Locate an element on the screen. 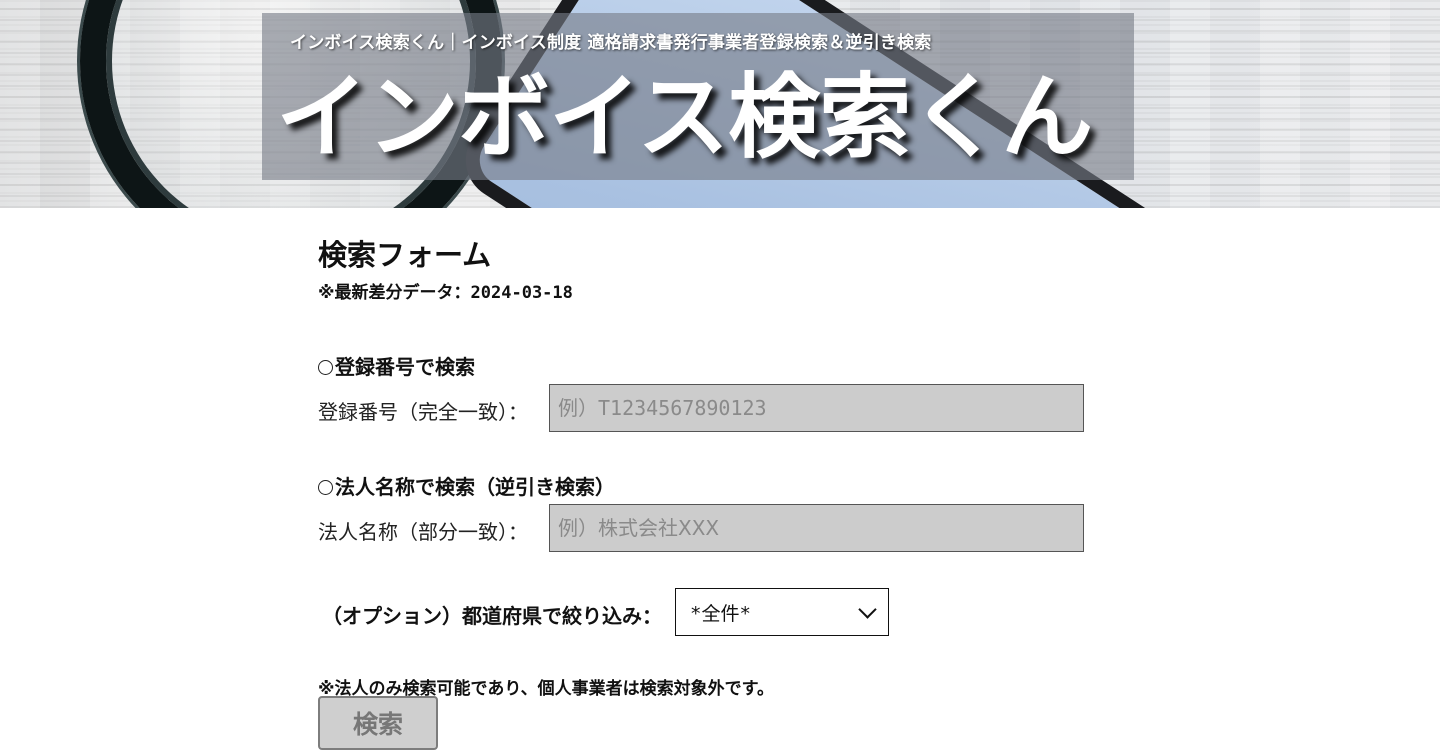 This screenshot has height=756, width=1440. latest-data-value: 2024-03-18 is located at coordinates (521, 293).